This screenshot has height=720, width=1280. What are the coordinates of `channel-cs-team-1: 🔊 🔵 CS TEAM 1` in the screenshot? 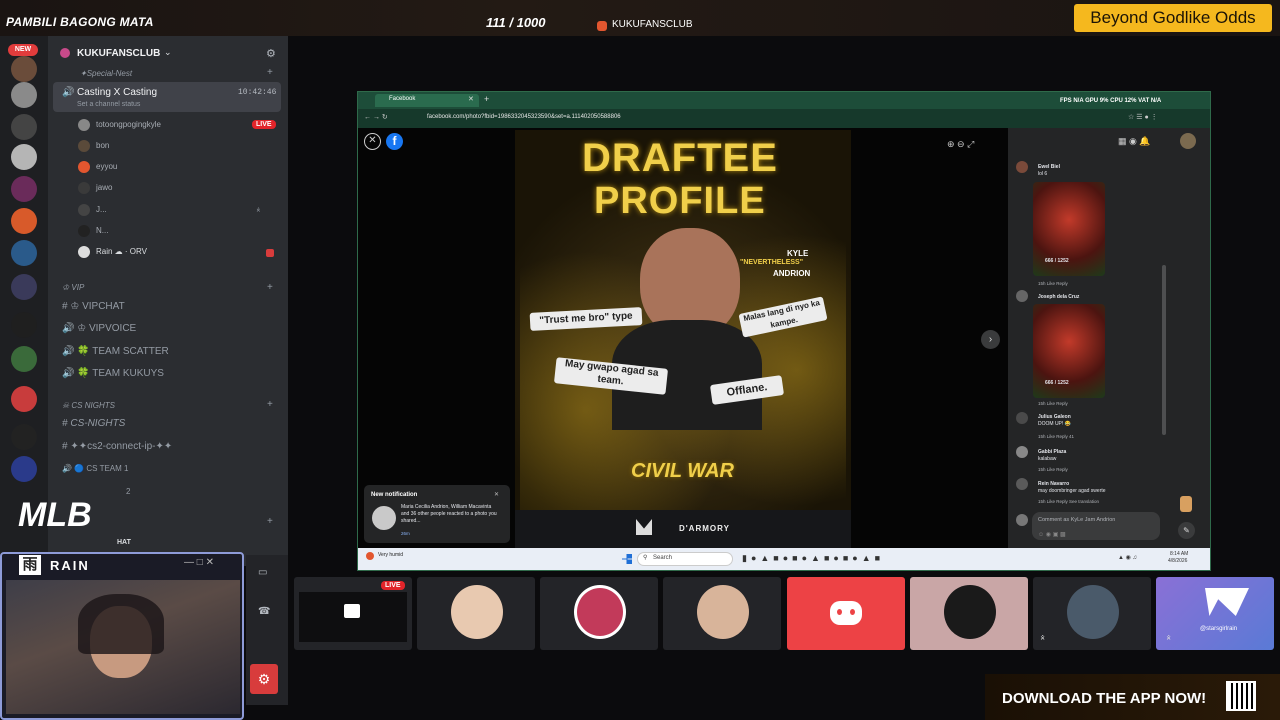 It's located at (95, 469).